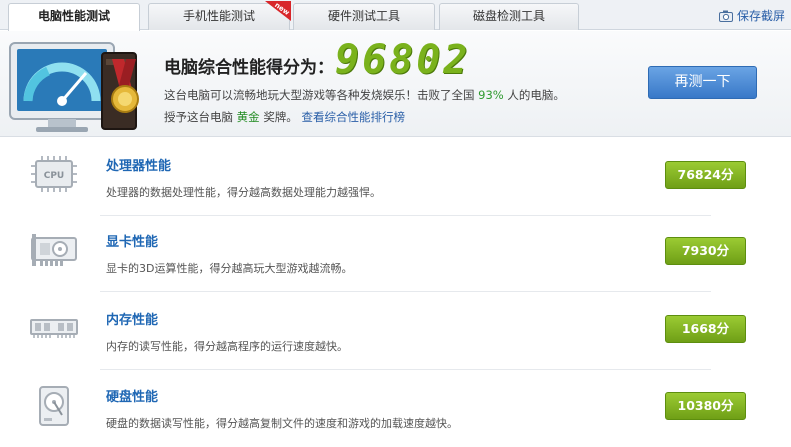 Image resolution: width=791 pixels, height=447 pixels. I want to click on tab-disk-tools: 磁盘检测工具, so click(509, 16).